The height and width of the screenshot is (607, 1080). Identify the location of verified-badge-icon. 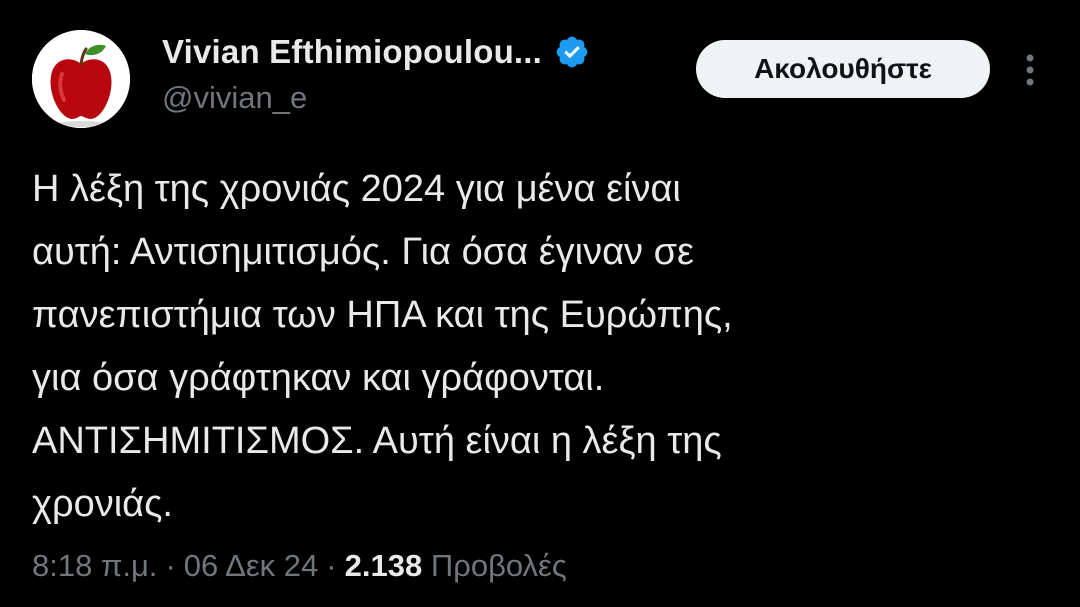
(572, 52).